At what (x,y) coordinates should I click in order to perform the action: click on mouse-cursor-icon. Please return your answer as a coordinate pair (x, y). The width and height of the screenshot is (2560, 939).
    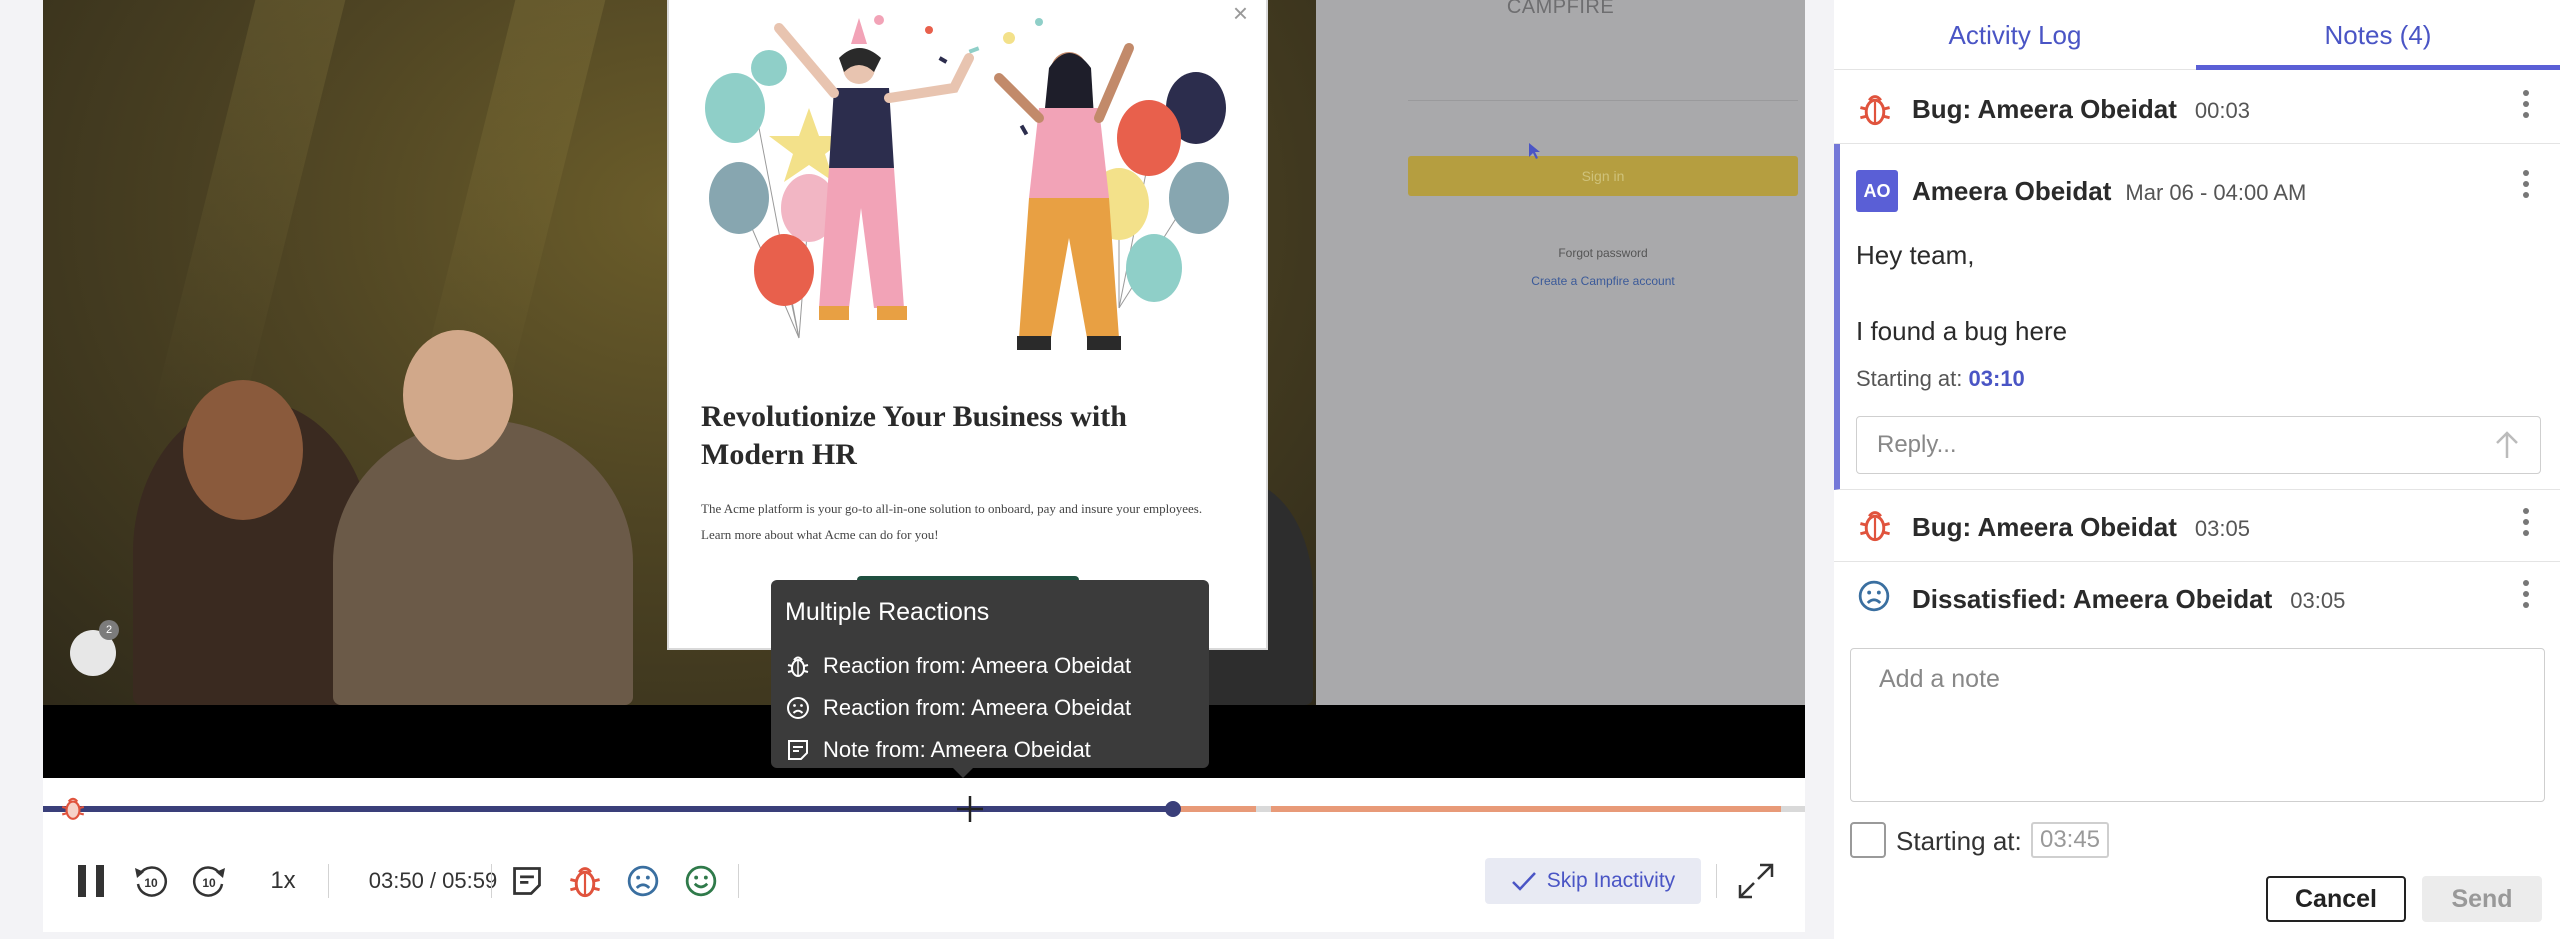
    Looking at the image, I should click on (1534, 151).